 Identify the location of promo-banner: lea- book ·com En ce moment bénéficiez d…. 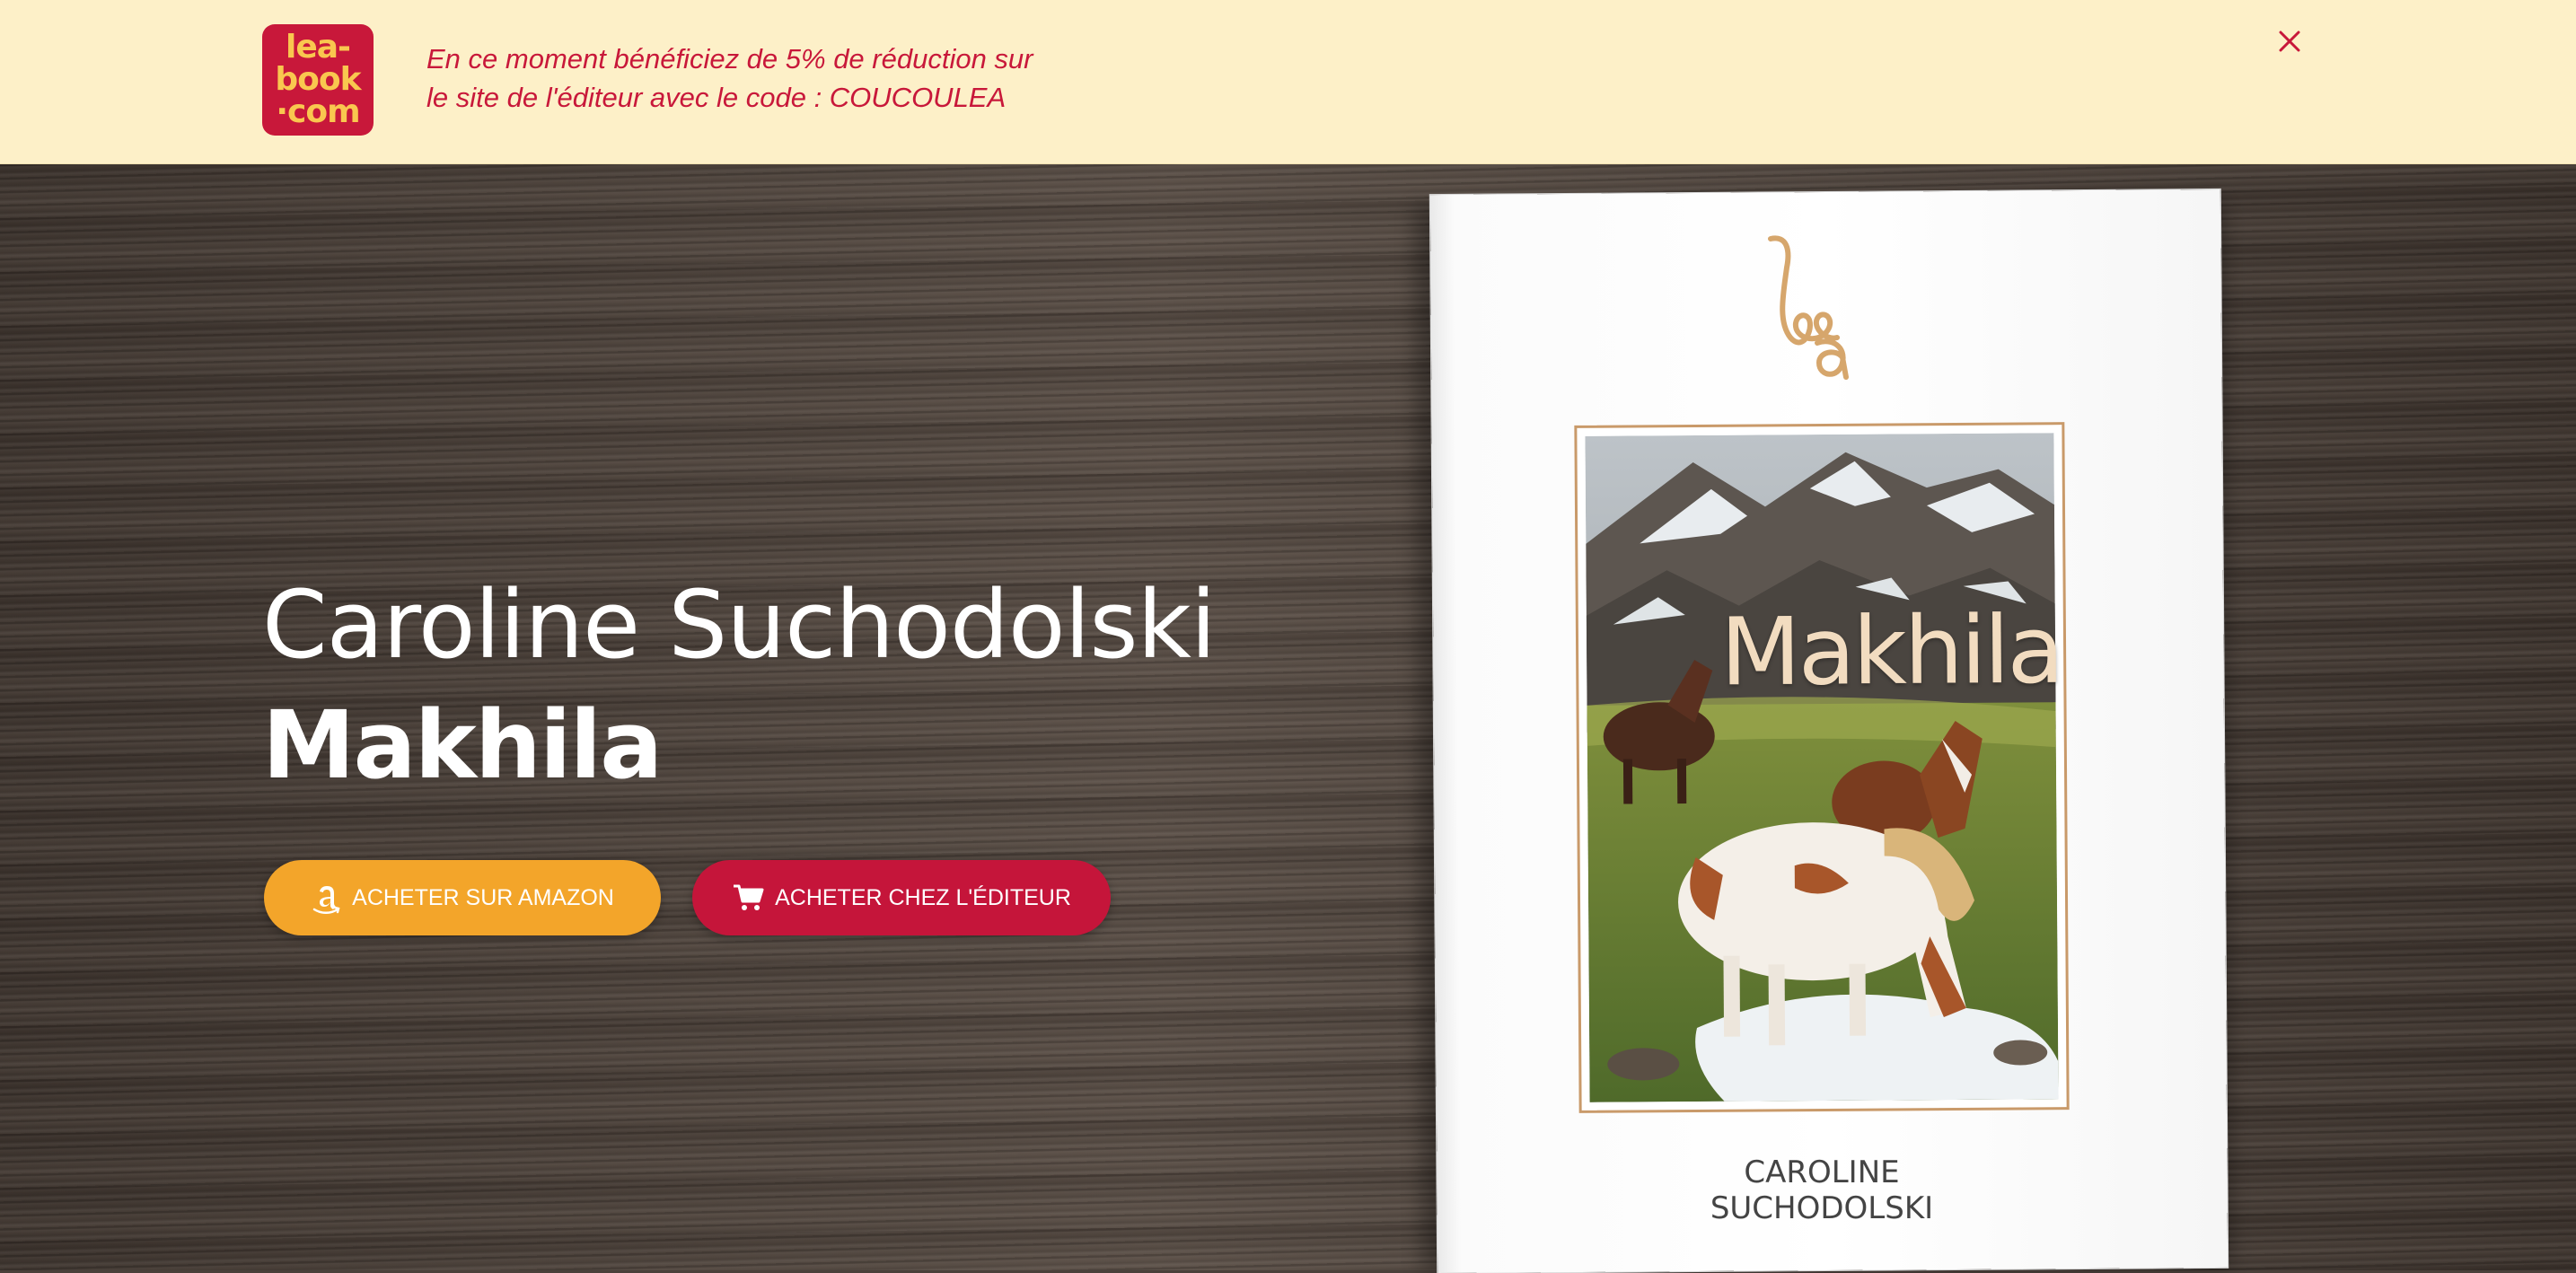
(1288, 82).